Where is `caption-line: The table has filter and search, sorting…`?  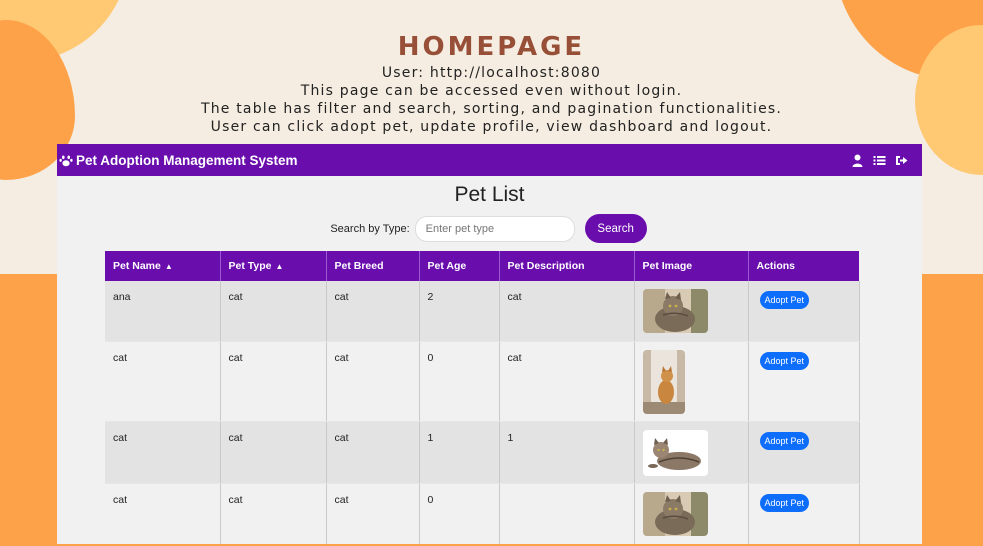 caption-line: The table has filter and search, sorting… is located at coordinates (491, 109).